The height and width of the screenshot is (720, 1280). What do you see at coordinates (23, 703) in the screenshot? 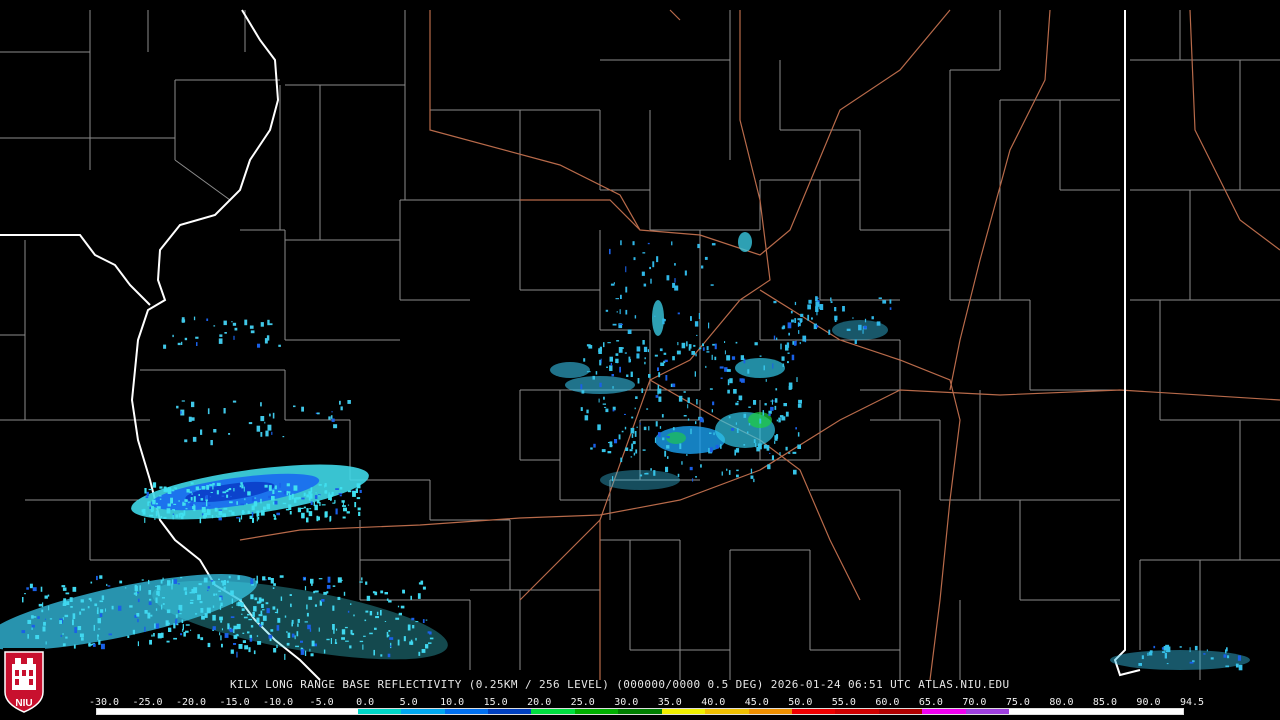
I see `logo-text: NIU` at bounding box center [23, 703].